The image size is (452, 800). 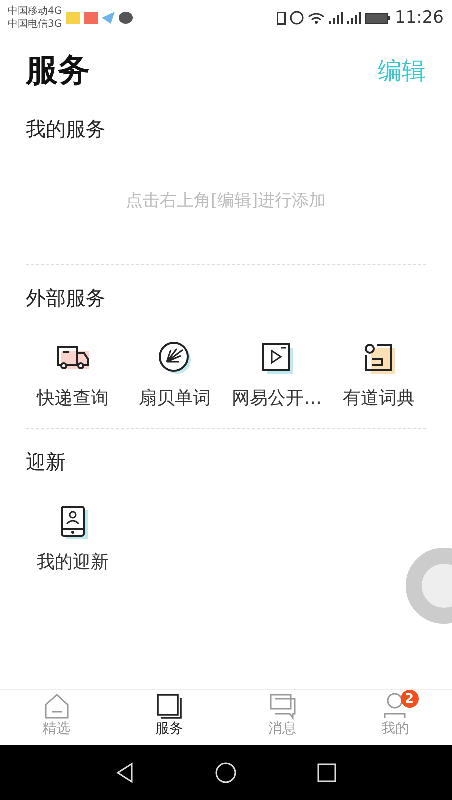 I want to click on stacked-squares-icon, so click(x=169, y=706).